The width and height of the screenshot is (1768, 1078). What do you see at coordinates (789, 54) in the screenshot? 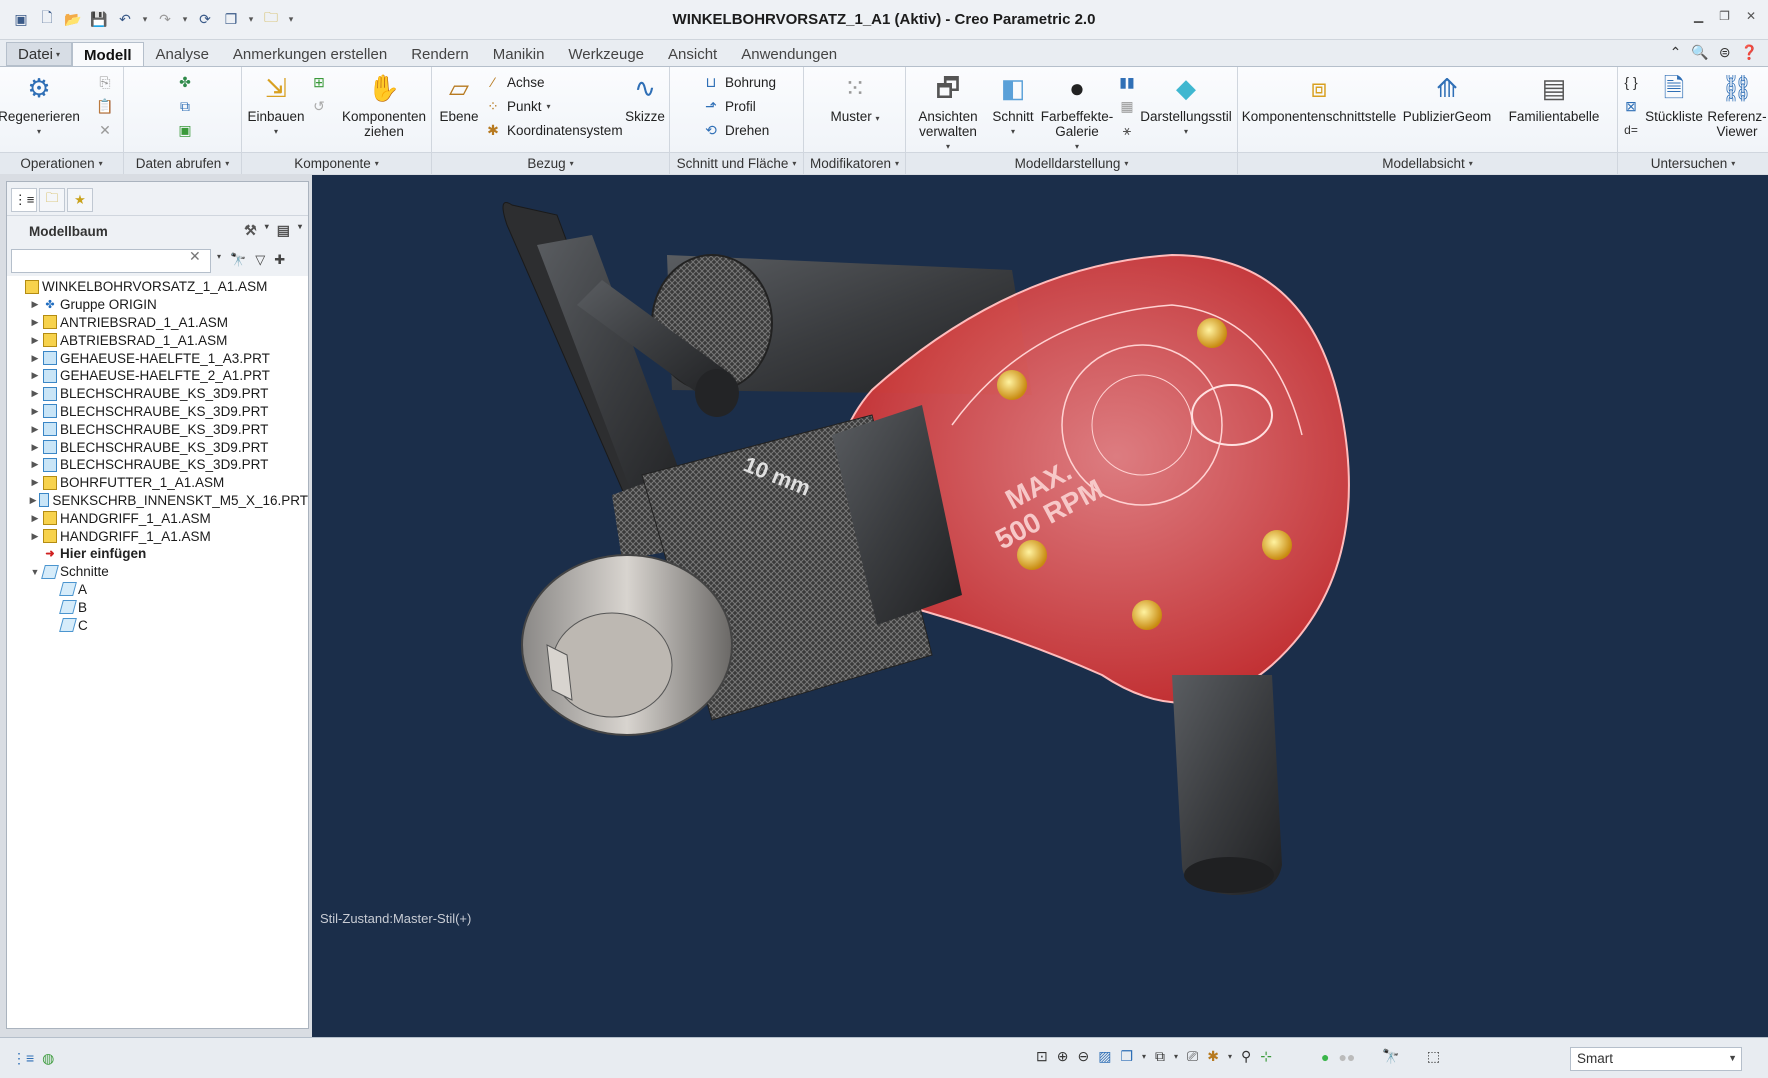
I see `tab-anwendungen: Anwendungen` at bounding box center [789, 54].